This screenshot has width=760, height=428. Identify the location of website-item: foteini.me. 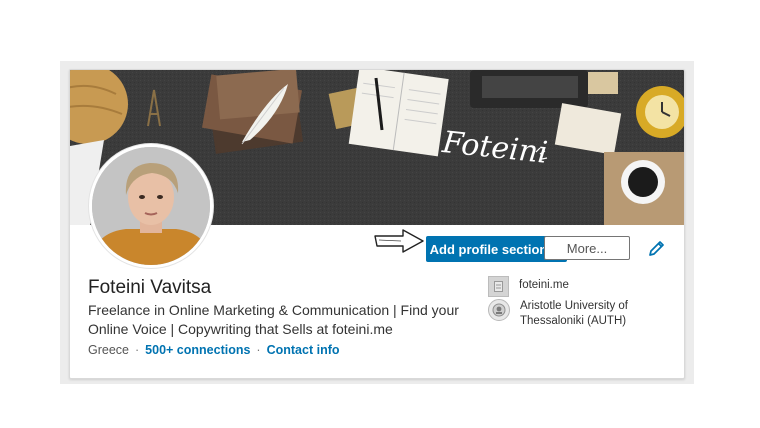
(528, 286).